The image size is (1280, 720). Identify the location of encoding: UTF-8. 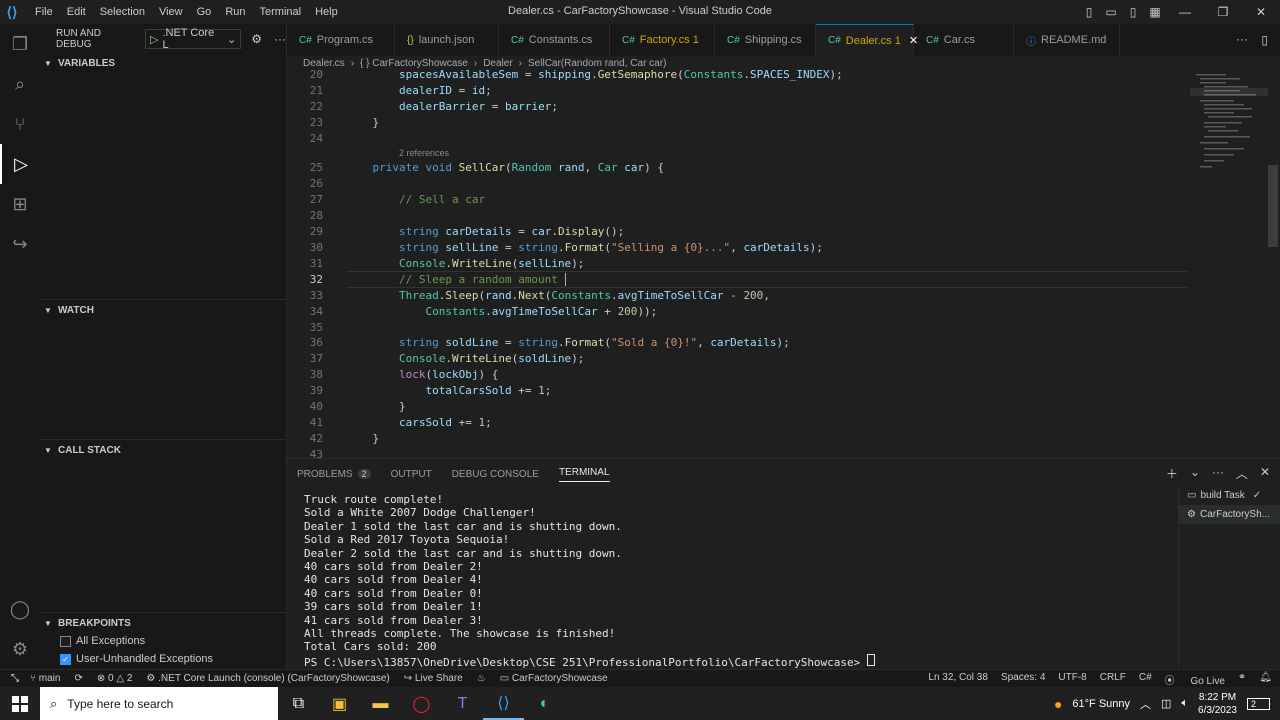
(1072, 679).